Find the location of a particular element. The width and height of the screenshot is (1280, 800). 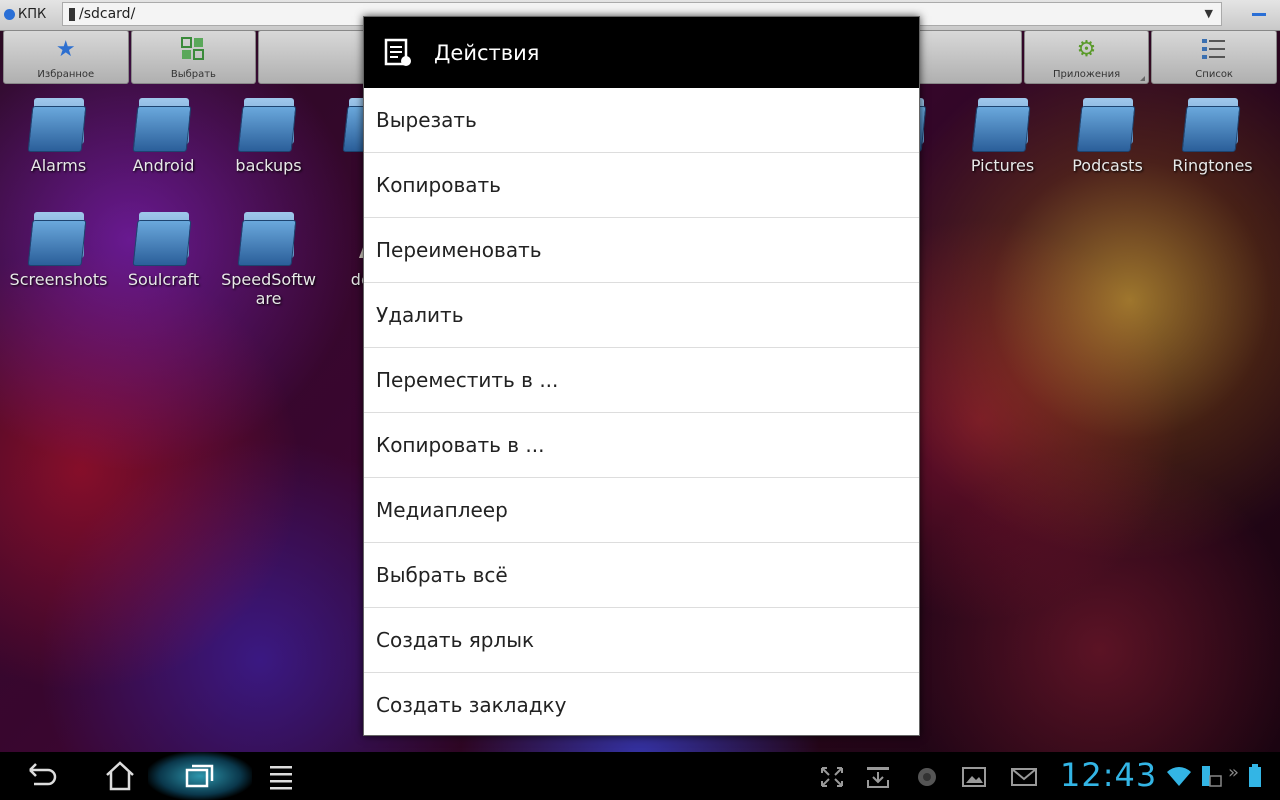

fullscreen-icon is located at coordinates (832, 779).